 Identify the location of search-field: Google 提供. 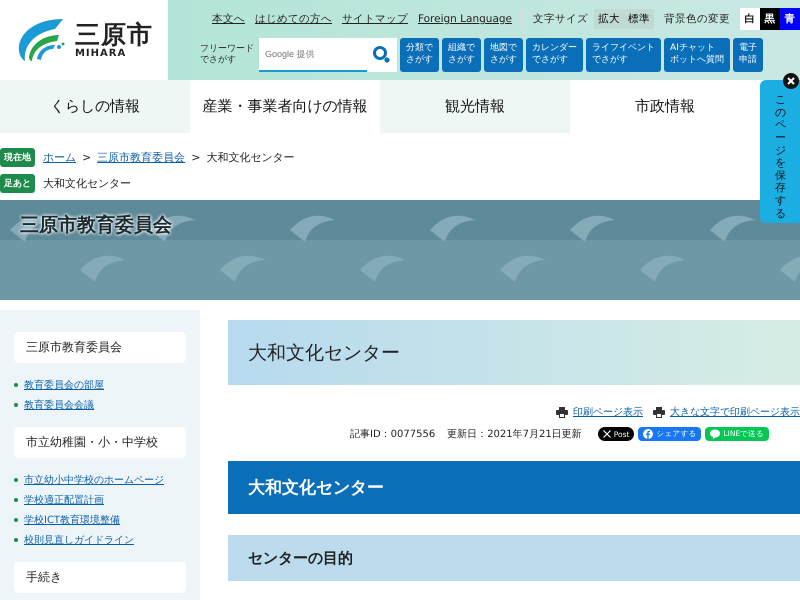
(312, 55).